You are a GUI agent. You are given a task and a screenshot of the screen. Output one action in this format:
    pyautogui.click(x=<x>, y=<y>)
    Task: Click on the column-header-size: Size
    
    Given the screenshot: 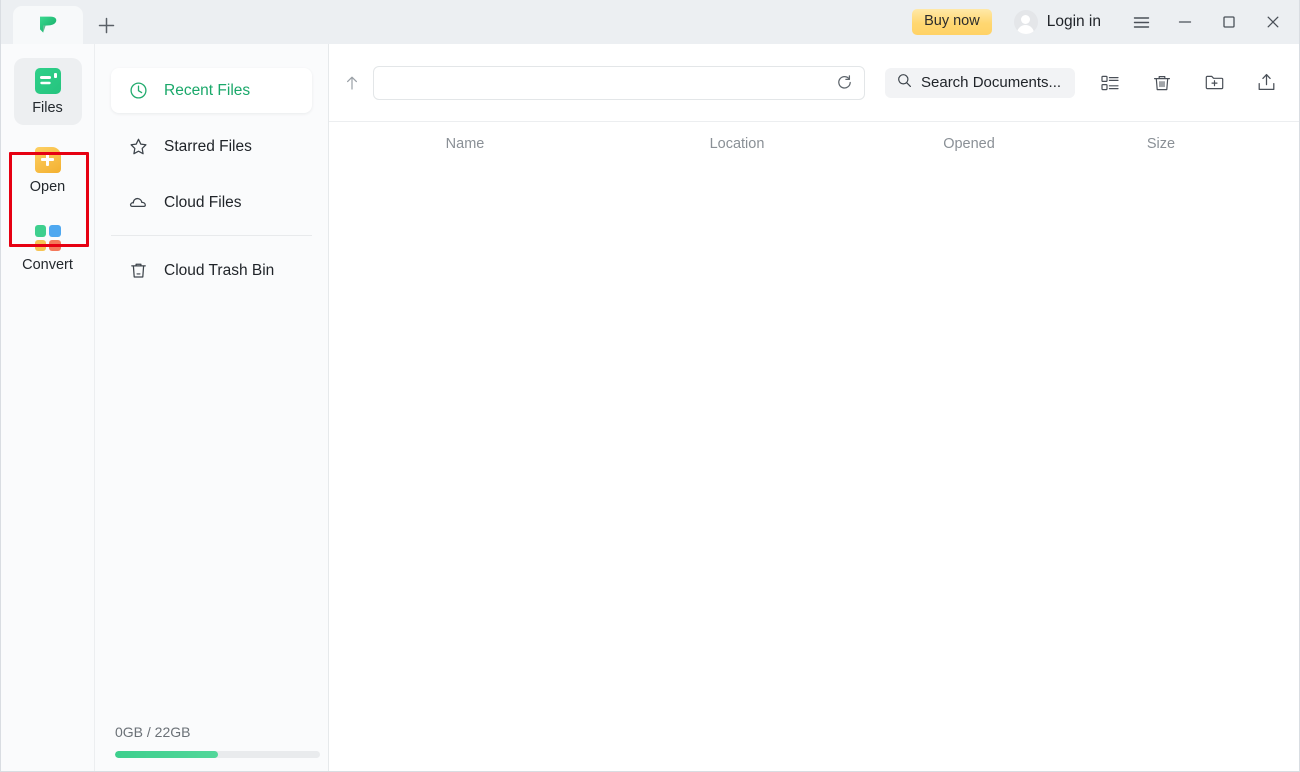 What is the action you would take?
    pyautogui.click(x=1161, y=144)
    